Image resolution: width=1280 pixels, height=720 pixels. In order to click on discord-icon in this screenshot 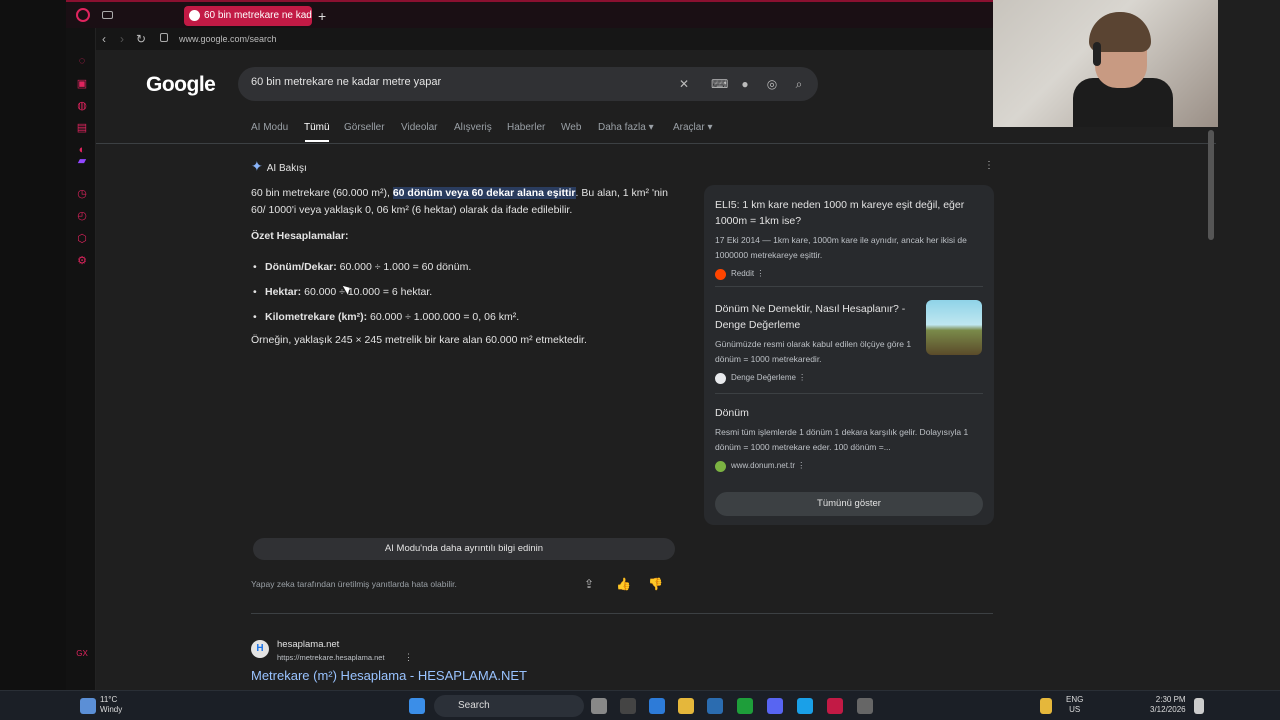, I will do `click(775, 706)`.